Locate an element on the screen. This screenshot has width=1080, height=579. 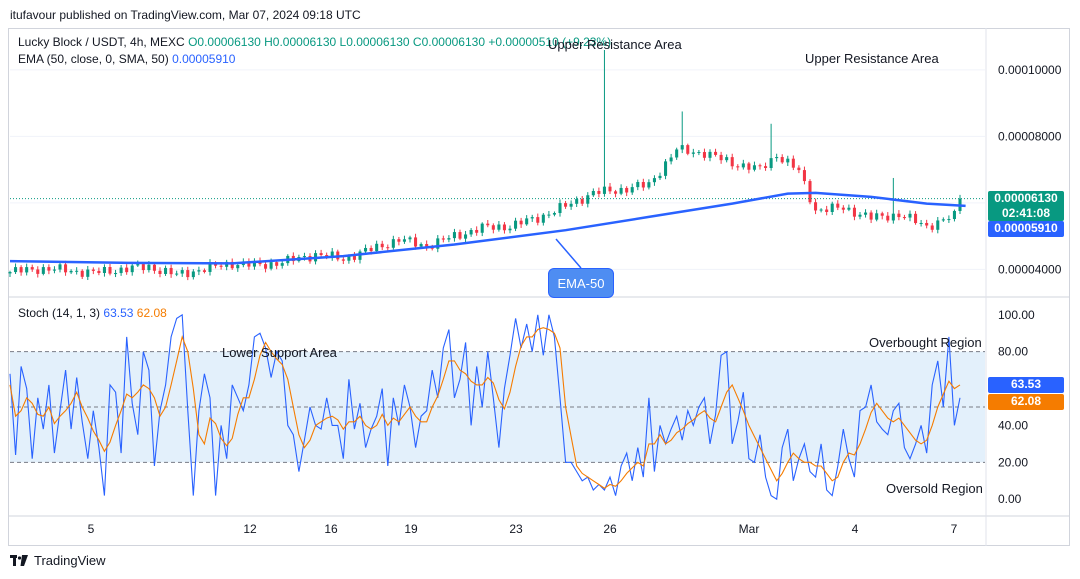
time-tick-label: 23 is located at coordinates (516, 529).